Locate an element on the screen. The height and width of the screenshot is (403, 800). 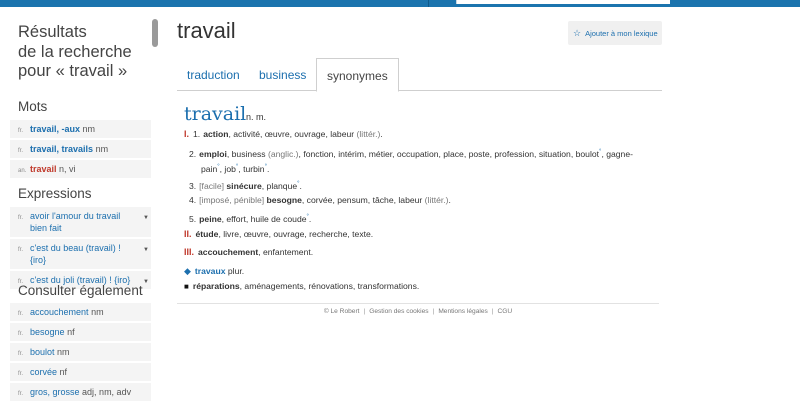
copyright-text: © Le Robert is located at coordinates (341, 311).